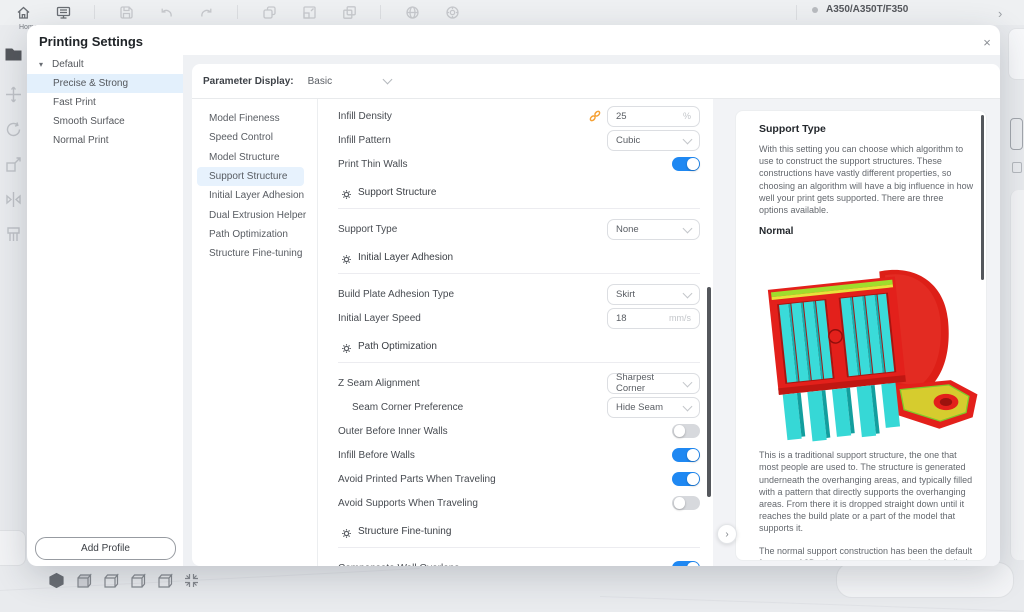 Image resolution: width=1024 pixels, height=612 pixels. What do you see at coordinates (709, 392) in the screenshot?
I see `settings-scrollbar` at bounding box center [709, 392].